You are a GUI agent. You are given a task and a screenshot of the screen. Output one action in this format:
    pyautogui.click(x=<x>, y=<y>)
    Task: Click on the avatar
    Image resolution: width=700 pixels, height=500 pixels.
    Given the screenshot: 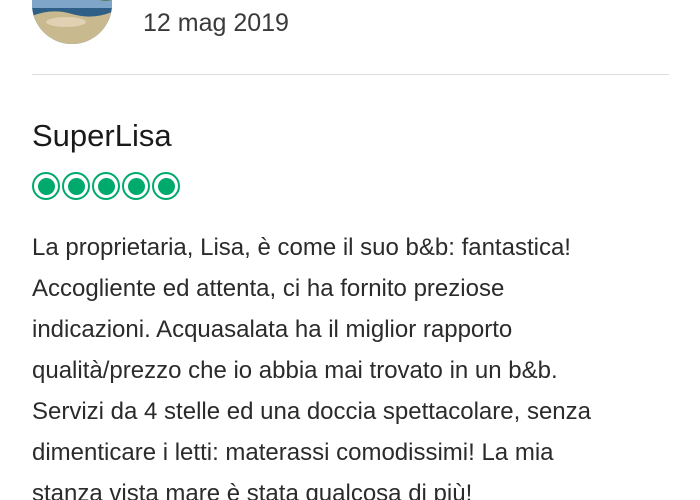 What is the action you would take?
    pyautogui.click(x=72, y=22)
    